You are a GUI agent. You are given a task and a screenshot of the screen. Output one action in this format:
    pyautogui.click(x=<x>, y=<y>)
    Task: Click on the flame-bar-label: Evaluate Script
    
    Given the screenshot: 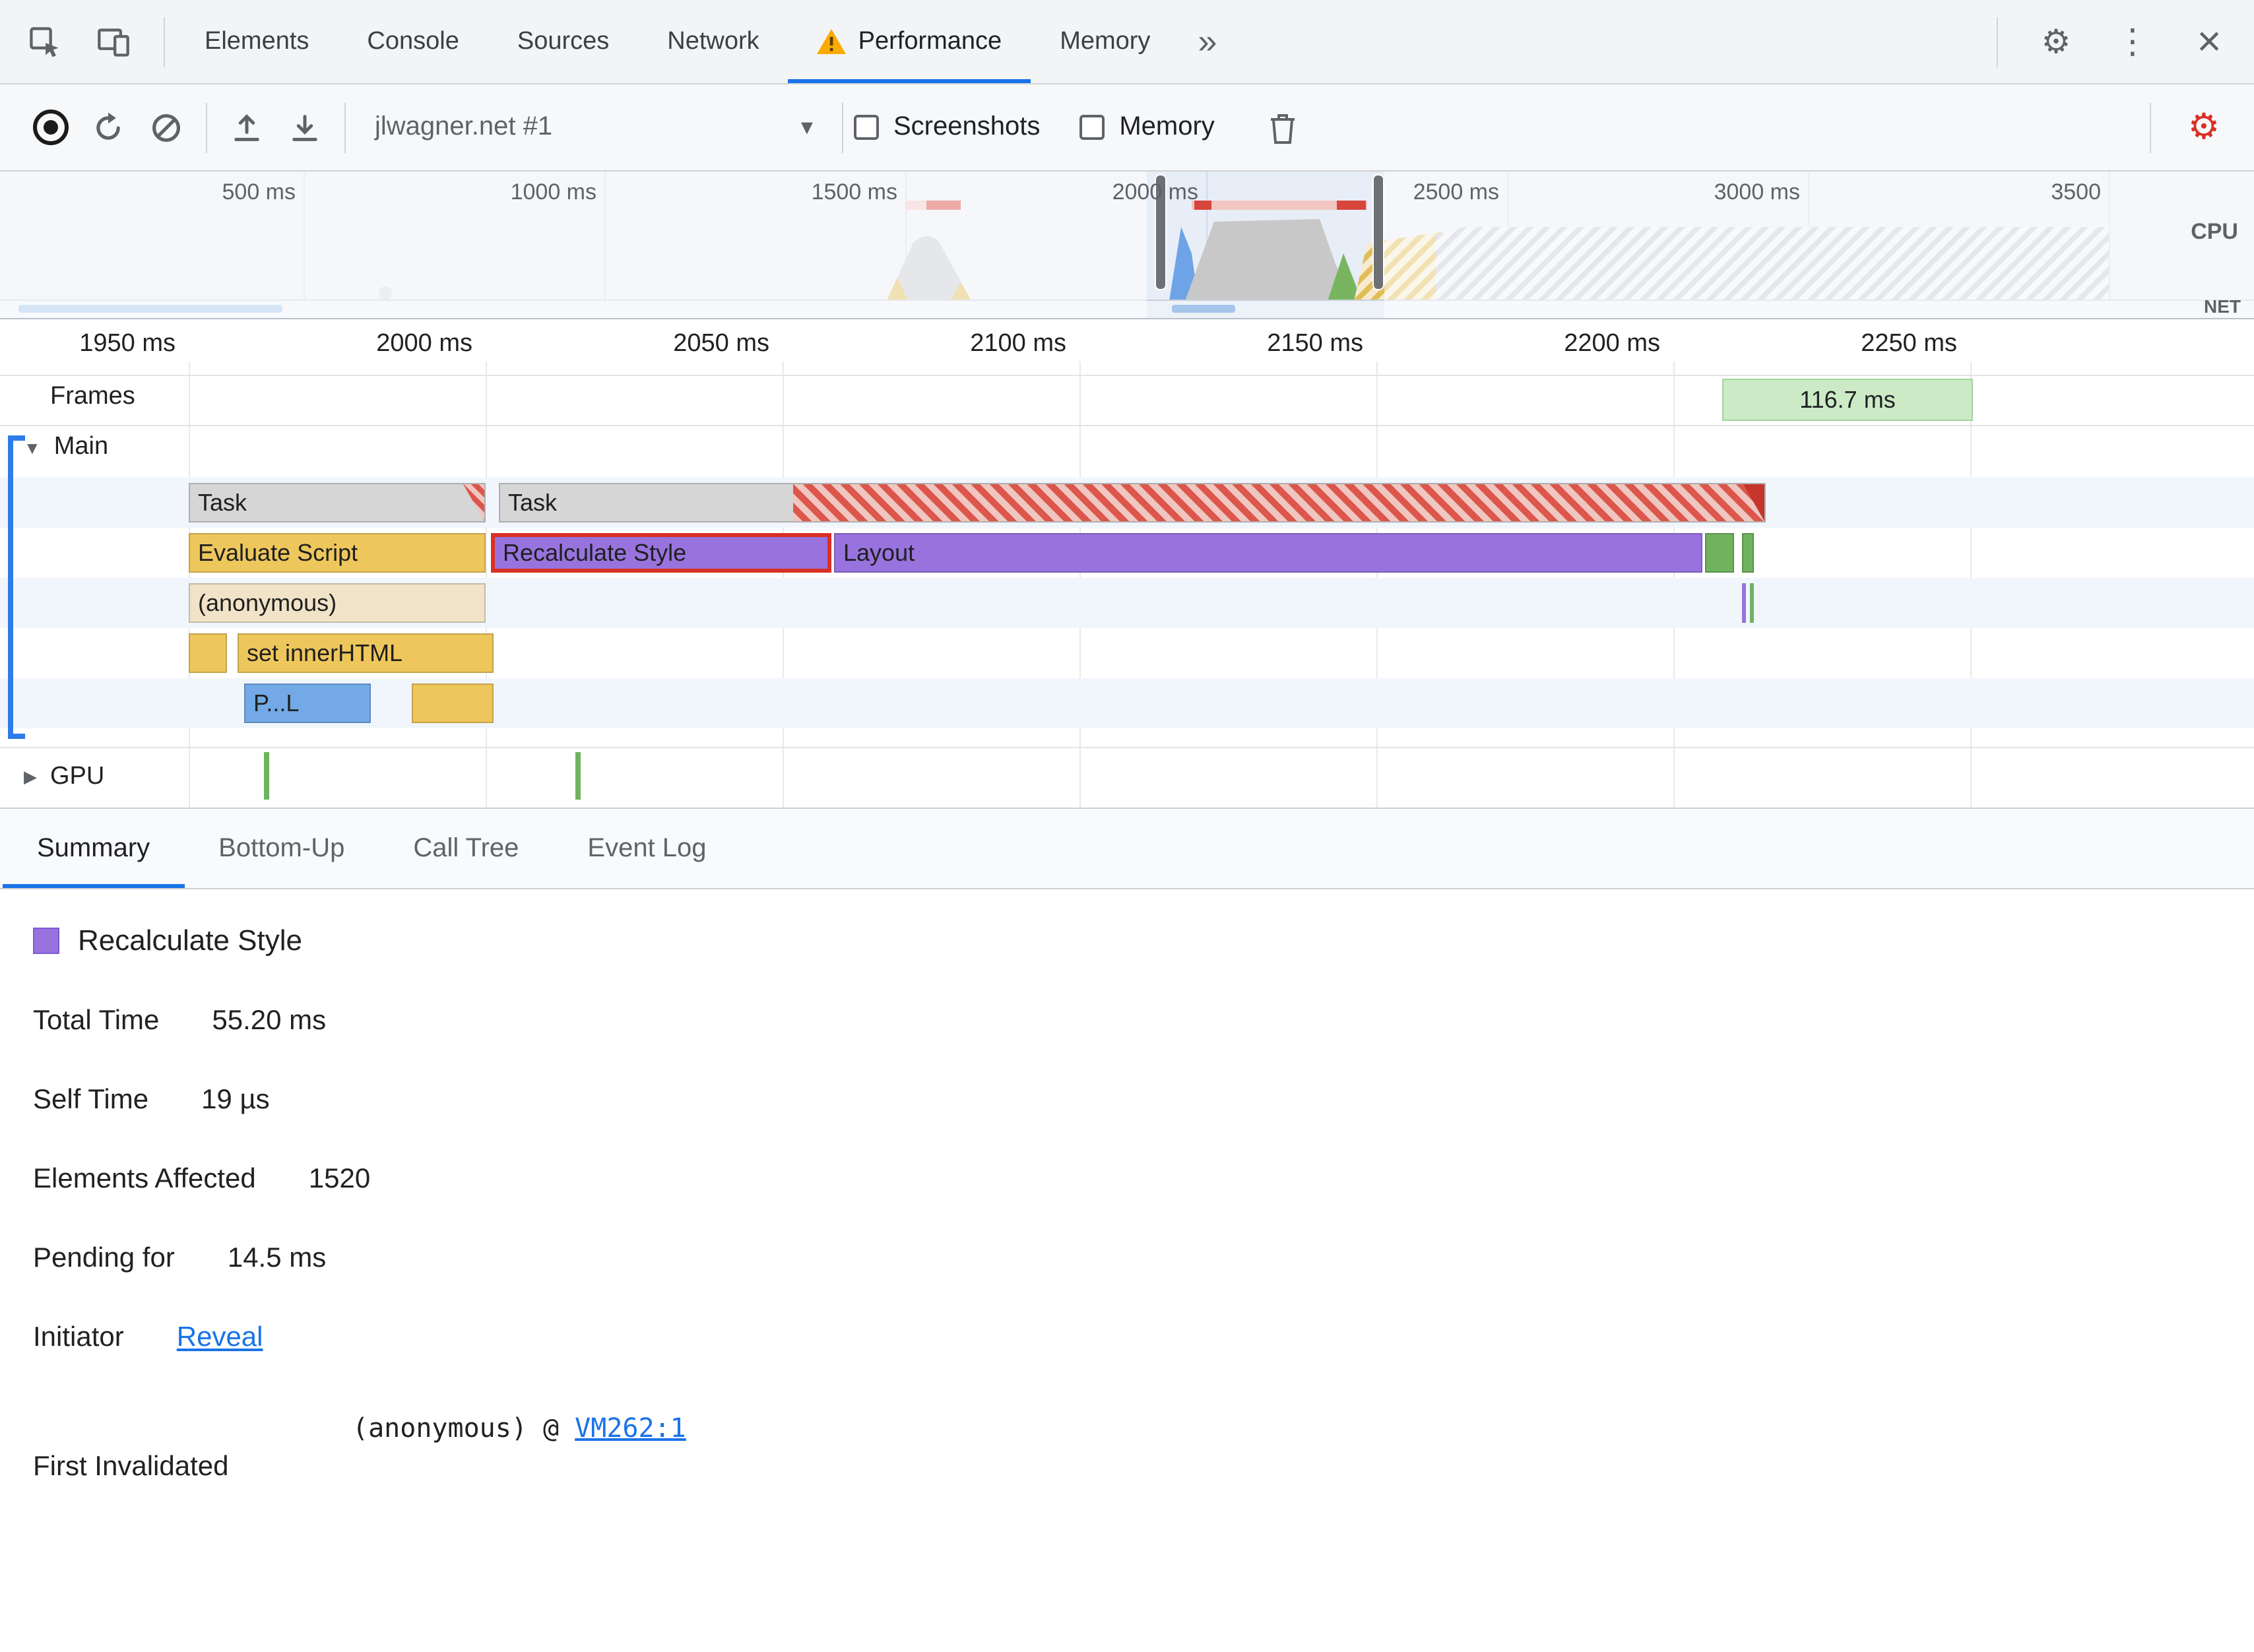 What is the action you would take?
    pyautogui.click(x=278, y=552)
    